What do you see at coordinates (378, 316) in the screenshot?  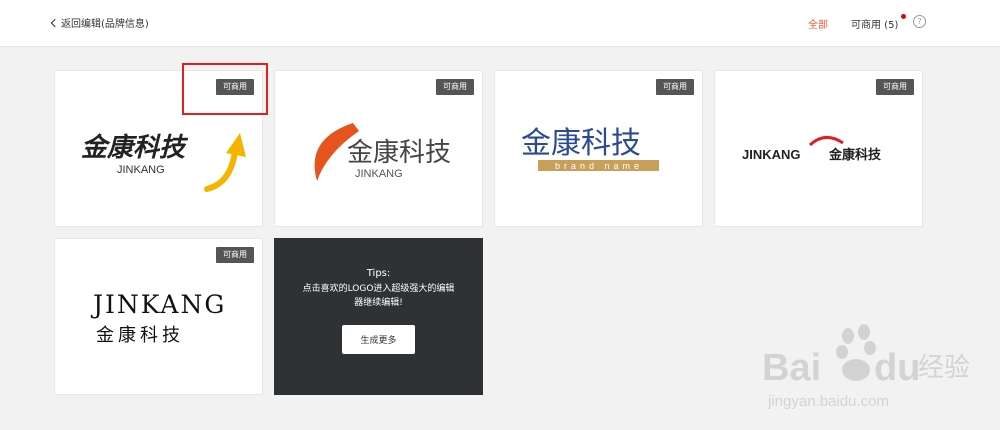 I see `tips-card: Tips: 点击喜欢的LOGO进入超级强大的编辑 器继续编辑! 生成更多` at bounding box center [378, 316].